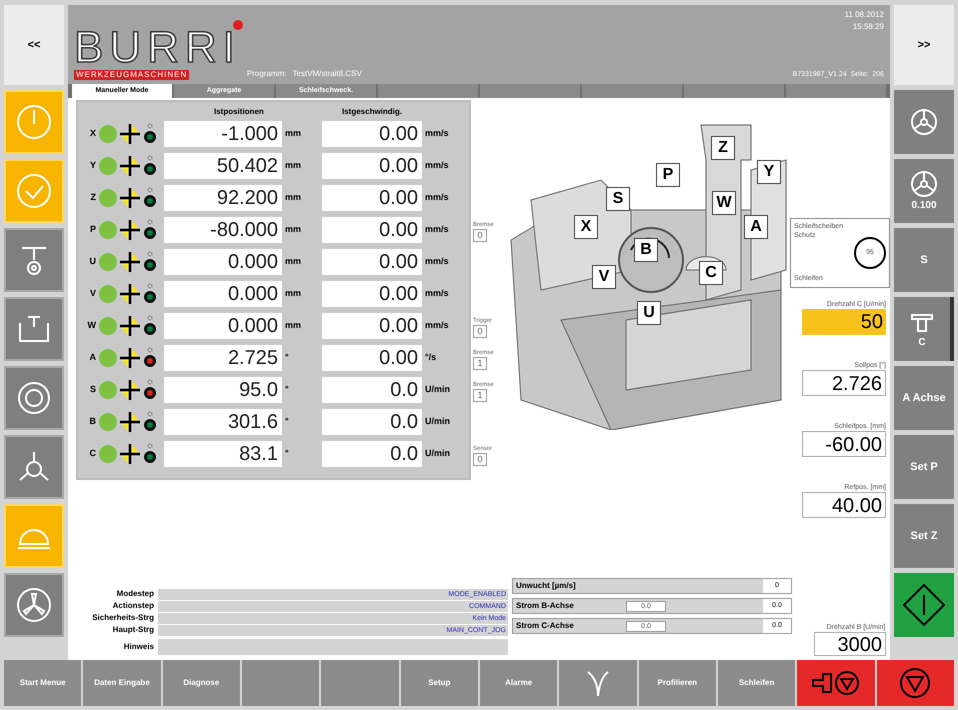  I want to click on position-field: 83.1, so click(223, 454).